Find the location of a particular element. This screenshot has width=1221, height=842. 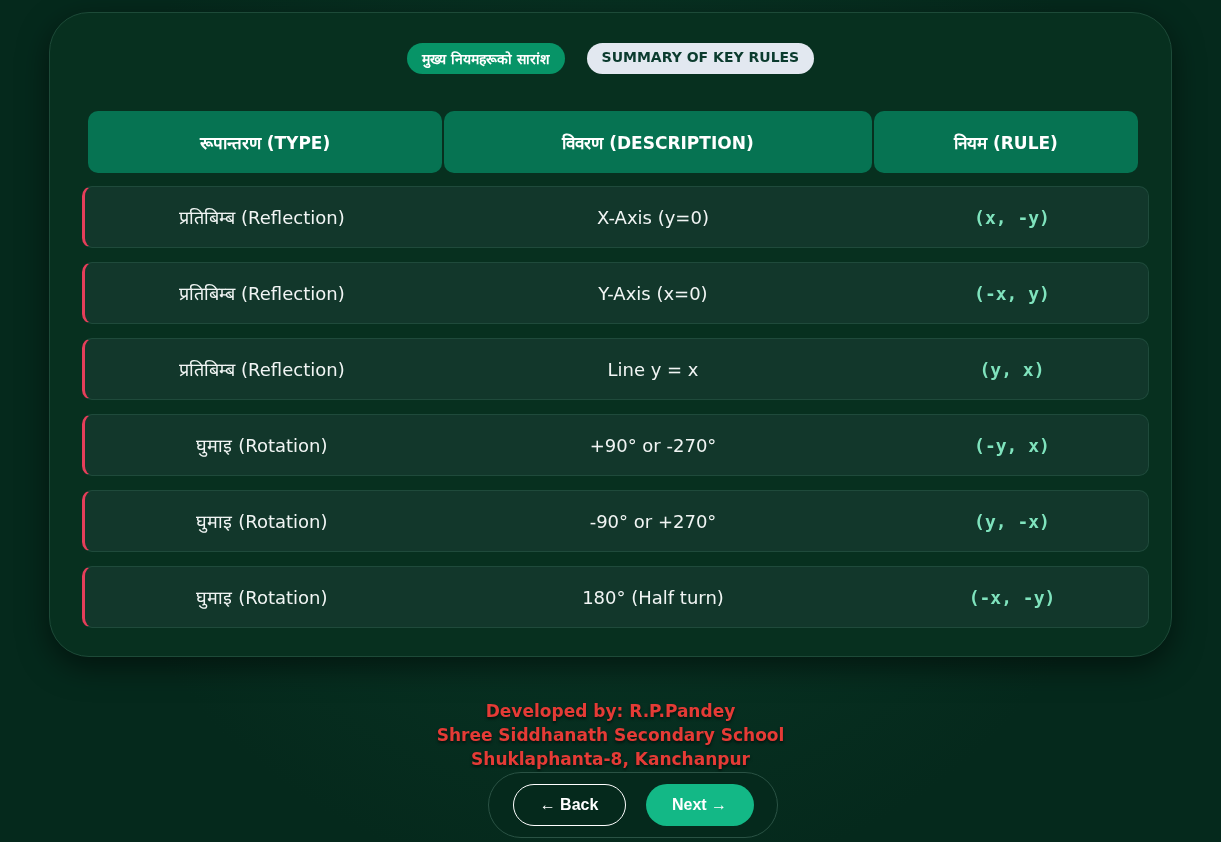

rule-cell-text: (x, -y) is located at coordinates (1012, 217).